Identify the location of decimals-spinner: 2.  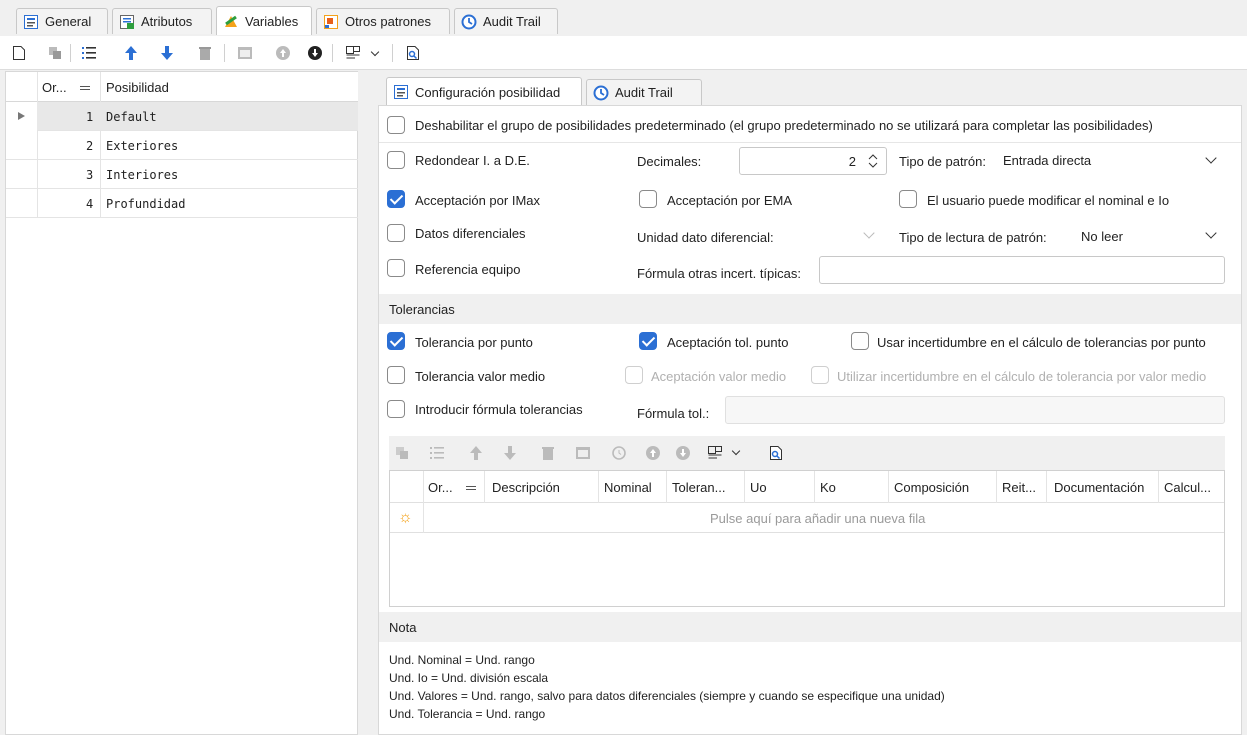
(813, 161).